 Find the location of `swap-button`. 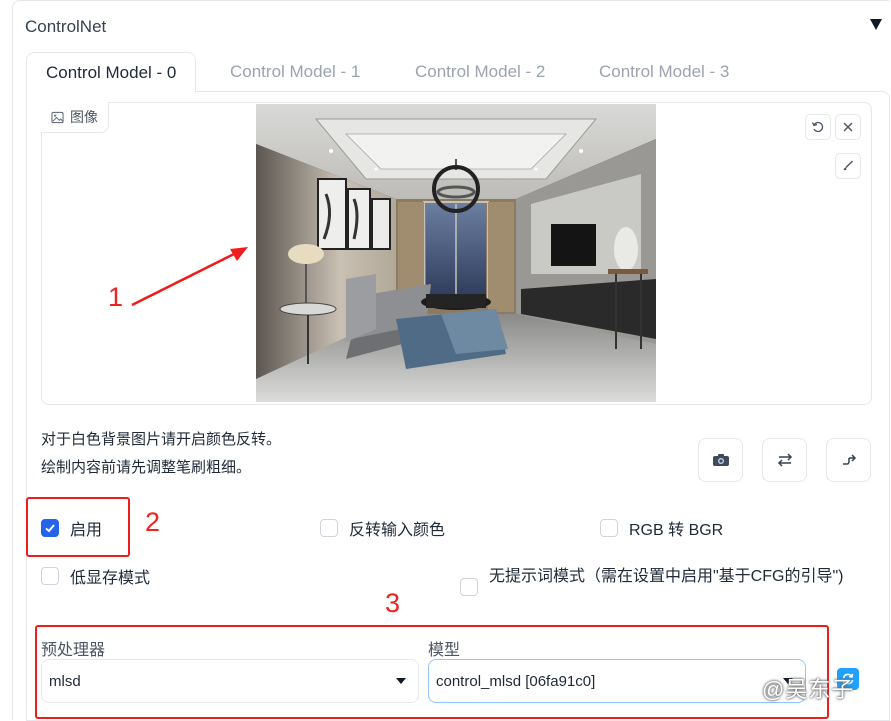

swap-button is located at coordinates (784, 460).